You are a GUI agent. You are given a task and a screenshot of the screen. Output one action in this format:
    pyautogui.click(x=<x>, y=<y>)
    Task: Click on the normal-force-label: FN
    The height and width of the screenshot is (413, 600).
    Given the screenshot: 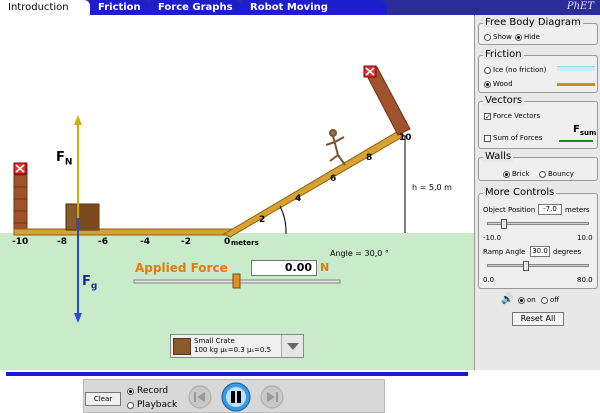 What is the action you would take?
    pyautogui.click(x=64, y=159)
    